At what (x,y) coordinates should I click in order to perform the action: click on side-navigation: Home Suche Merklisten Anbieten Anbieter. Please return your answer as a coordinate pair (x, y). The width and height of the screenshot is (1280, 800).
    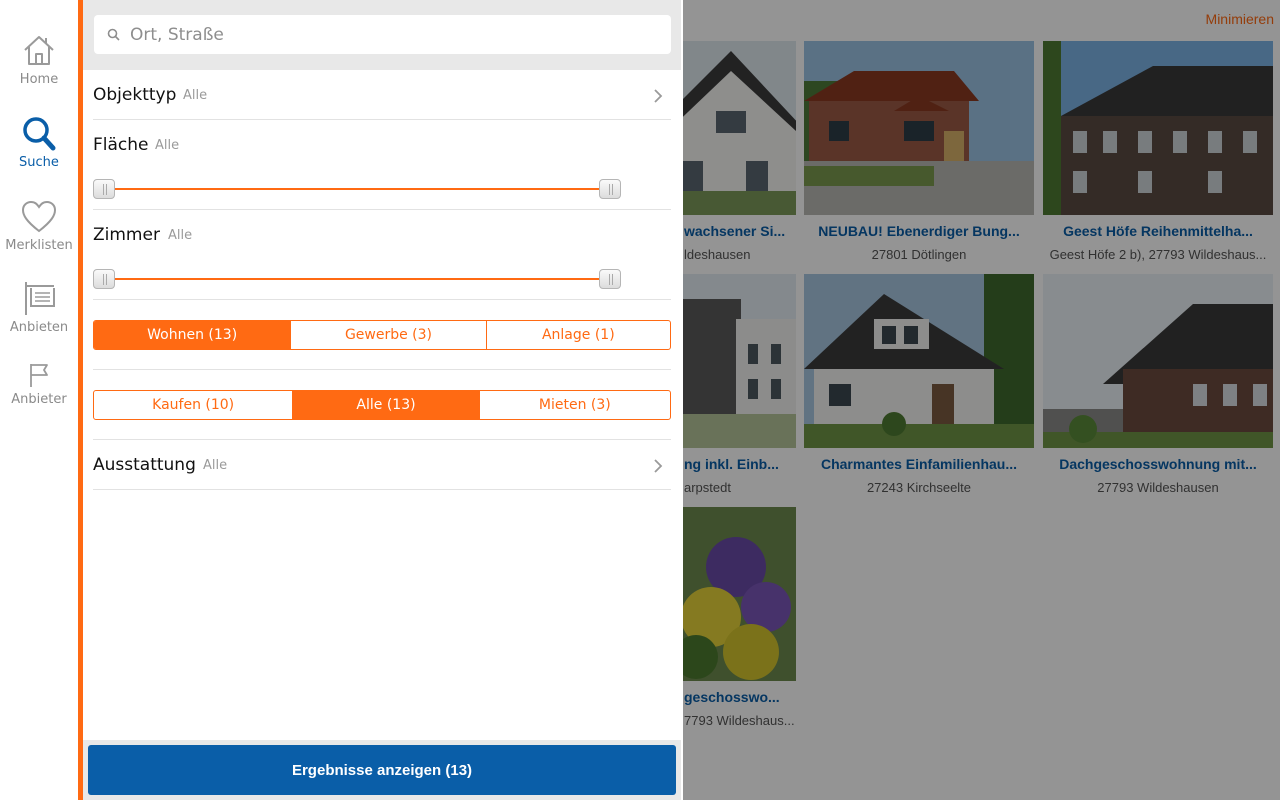
    Looking at the image, I should click on (39, 400).